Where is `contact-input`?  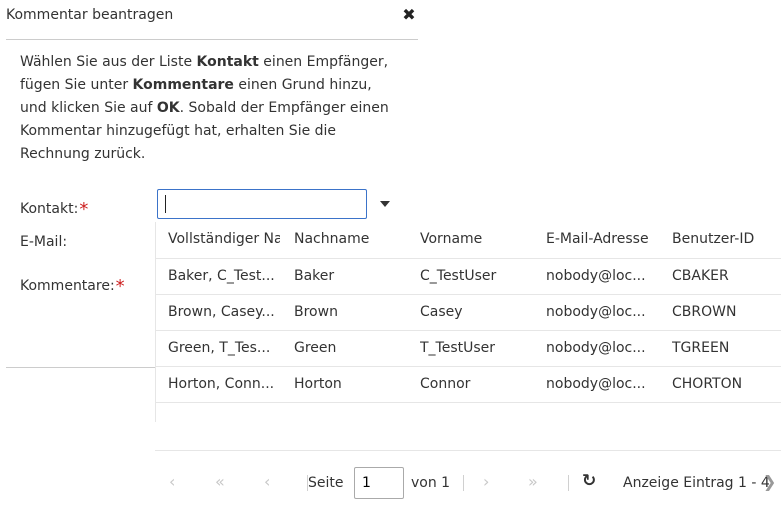 contact-input is located at coordinates (262, 204).